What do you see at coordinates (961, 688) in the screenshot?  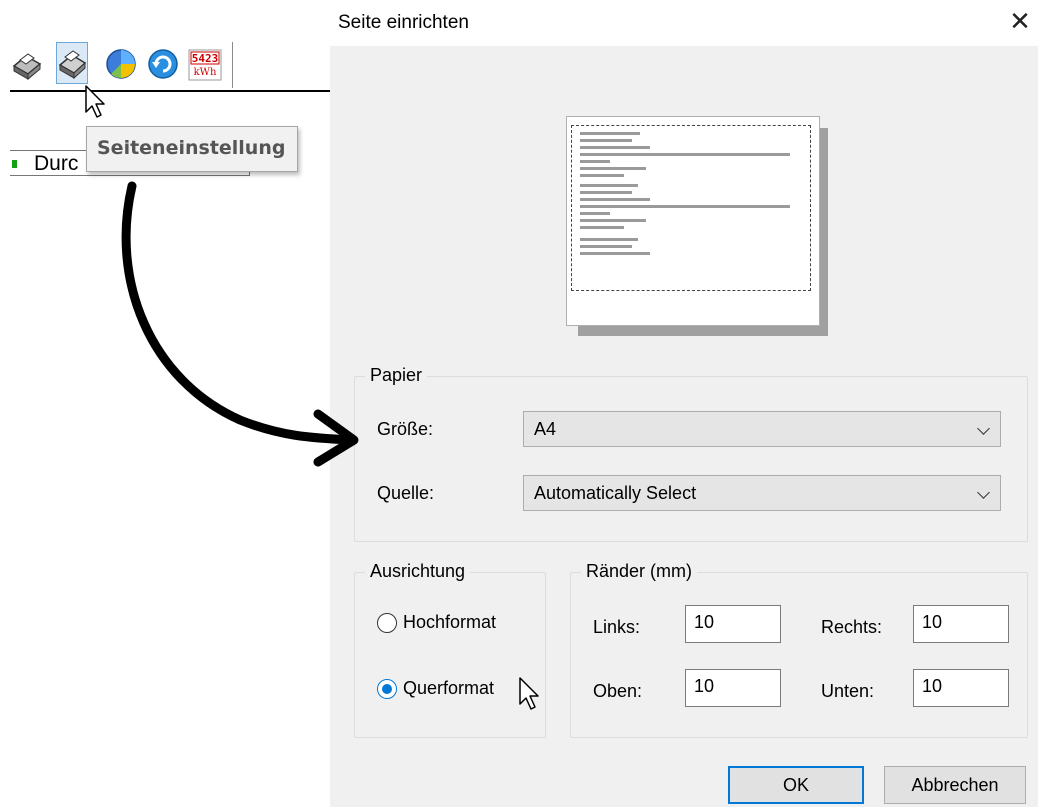 I see `margin-bottom-input: 10` at bounding box center [961, 688].